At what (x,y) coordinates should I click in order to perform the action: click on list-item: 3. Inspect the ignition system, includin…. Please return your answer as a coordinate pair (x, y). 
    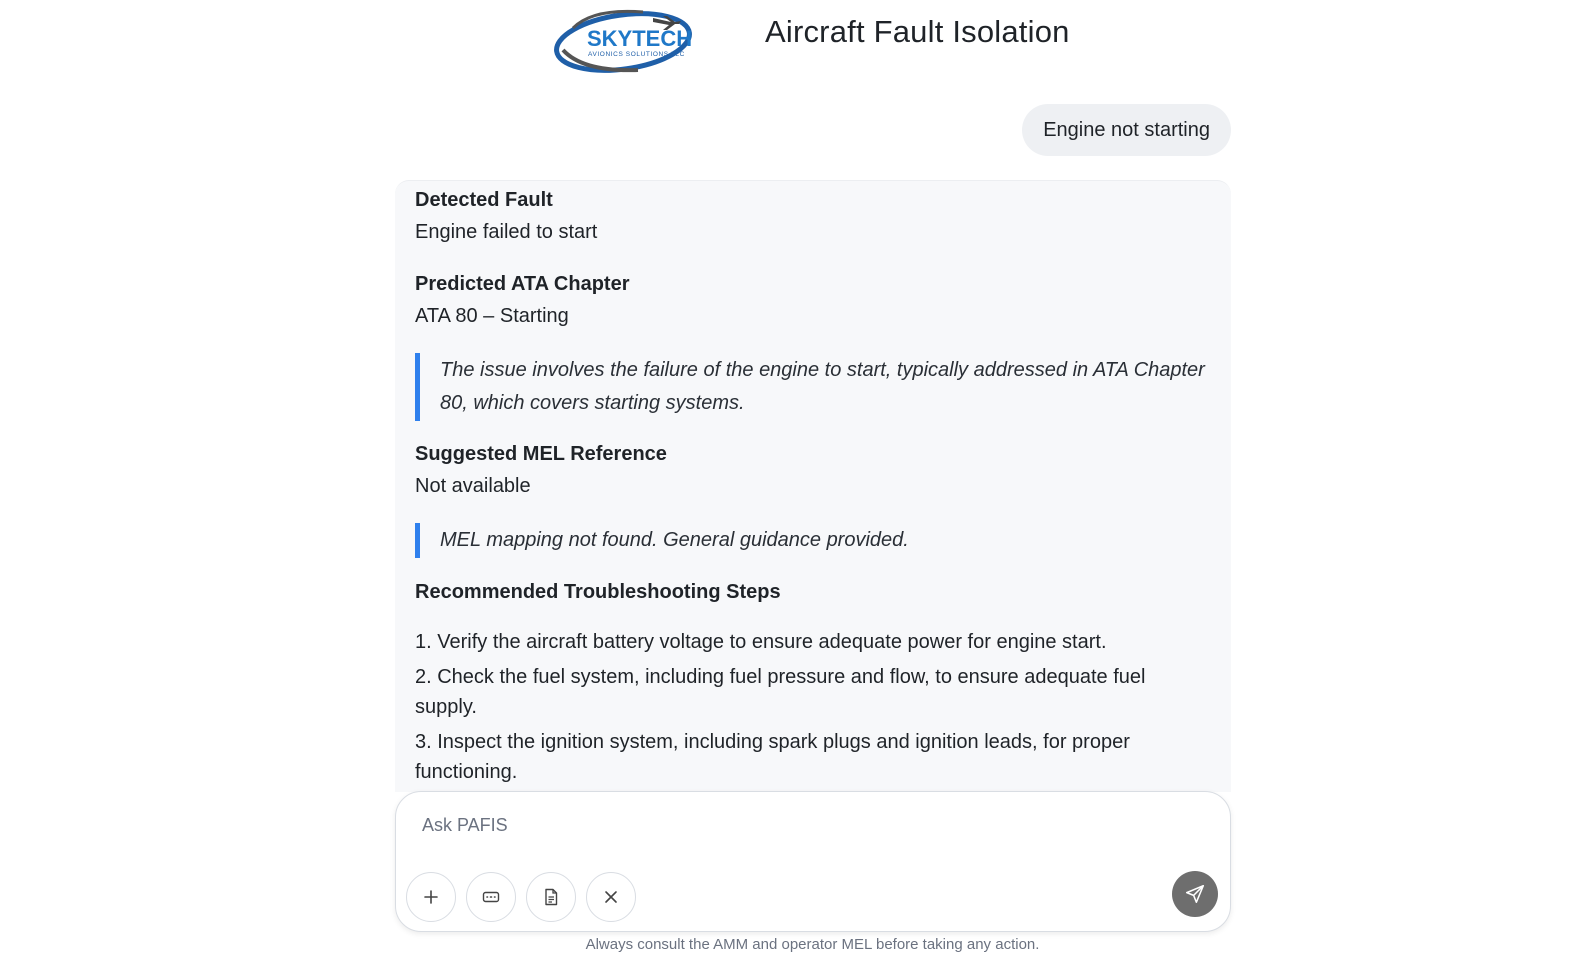
    Looking at the image, I should click on (772, 757).